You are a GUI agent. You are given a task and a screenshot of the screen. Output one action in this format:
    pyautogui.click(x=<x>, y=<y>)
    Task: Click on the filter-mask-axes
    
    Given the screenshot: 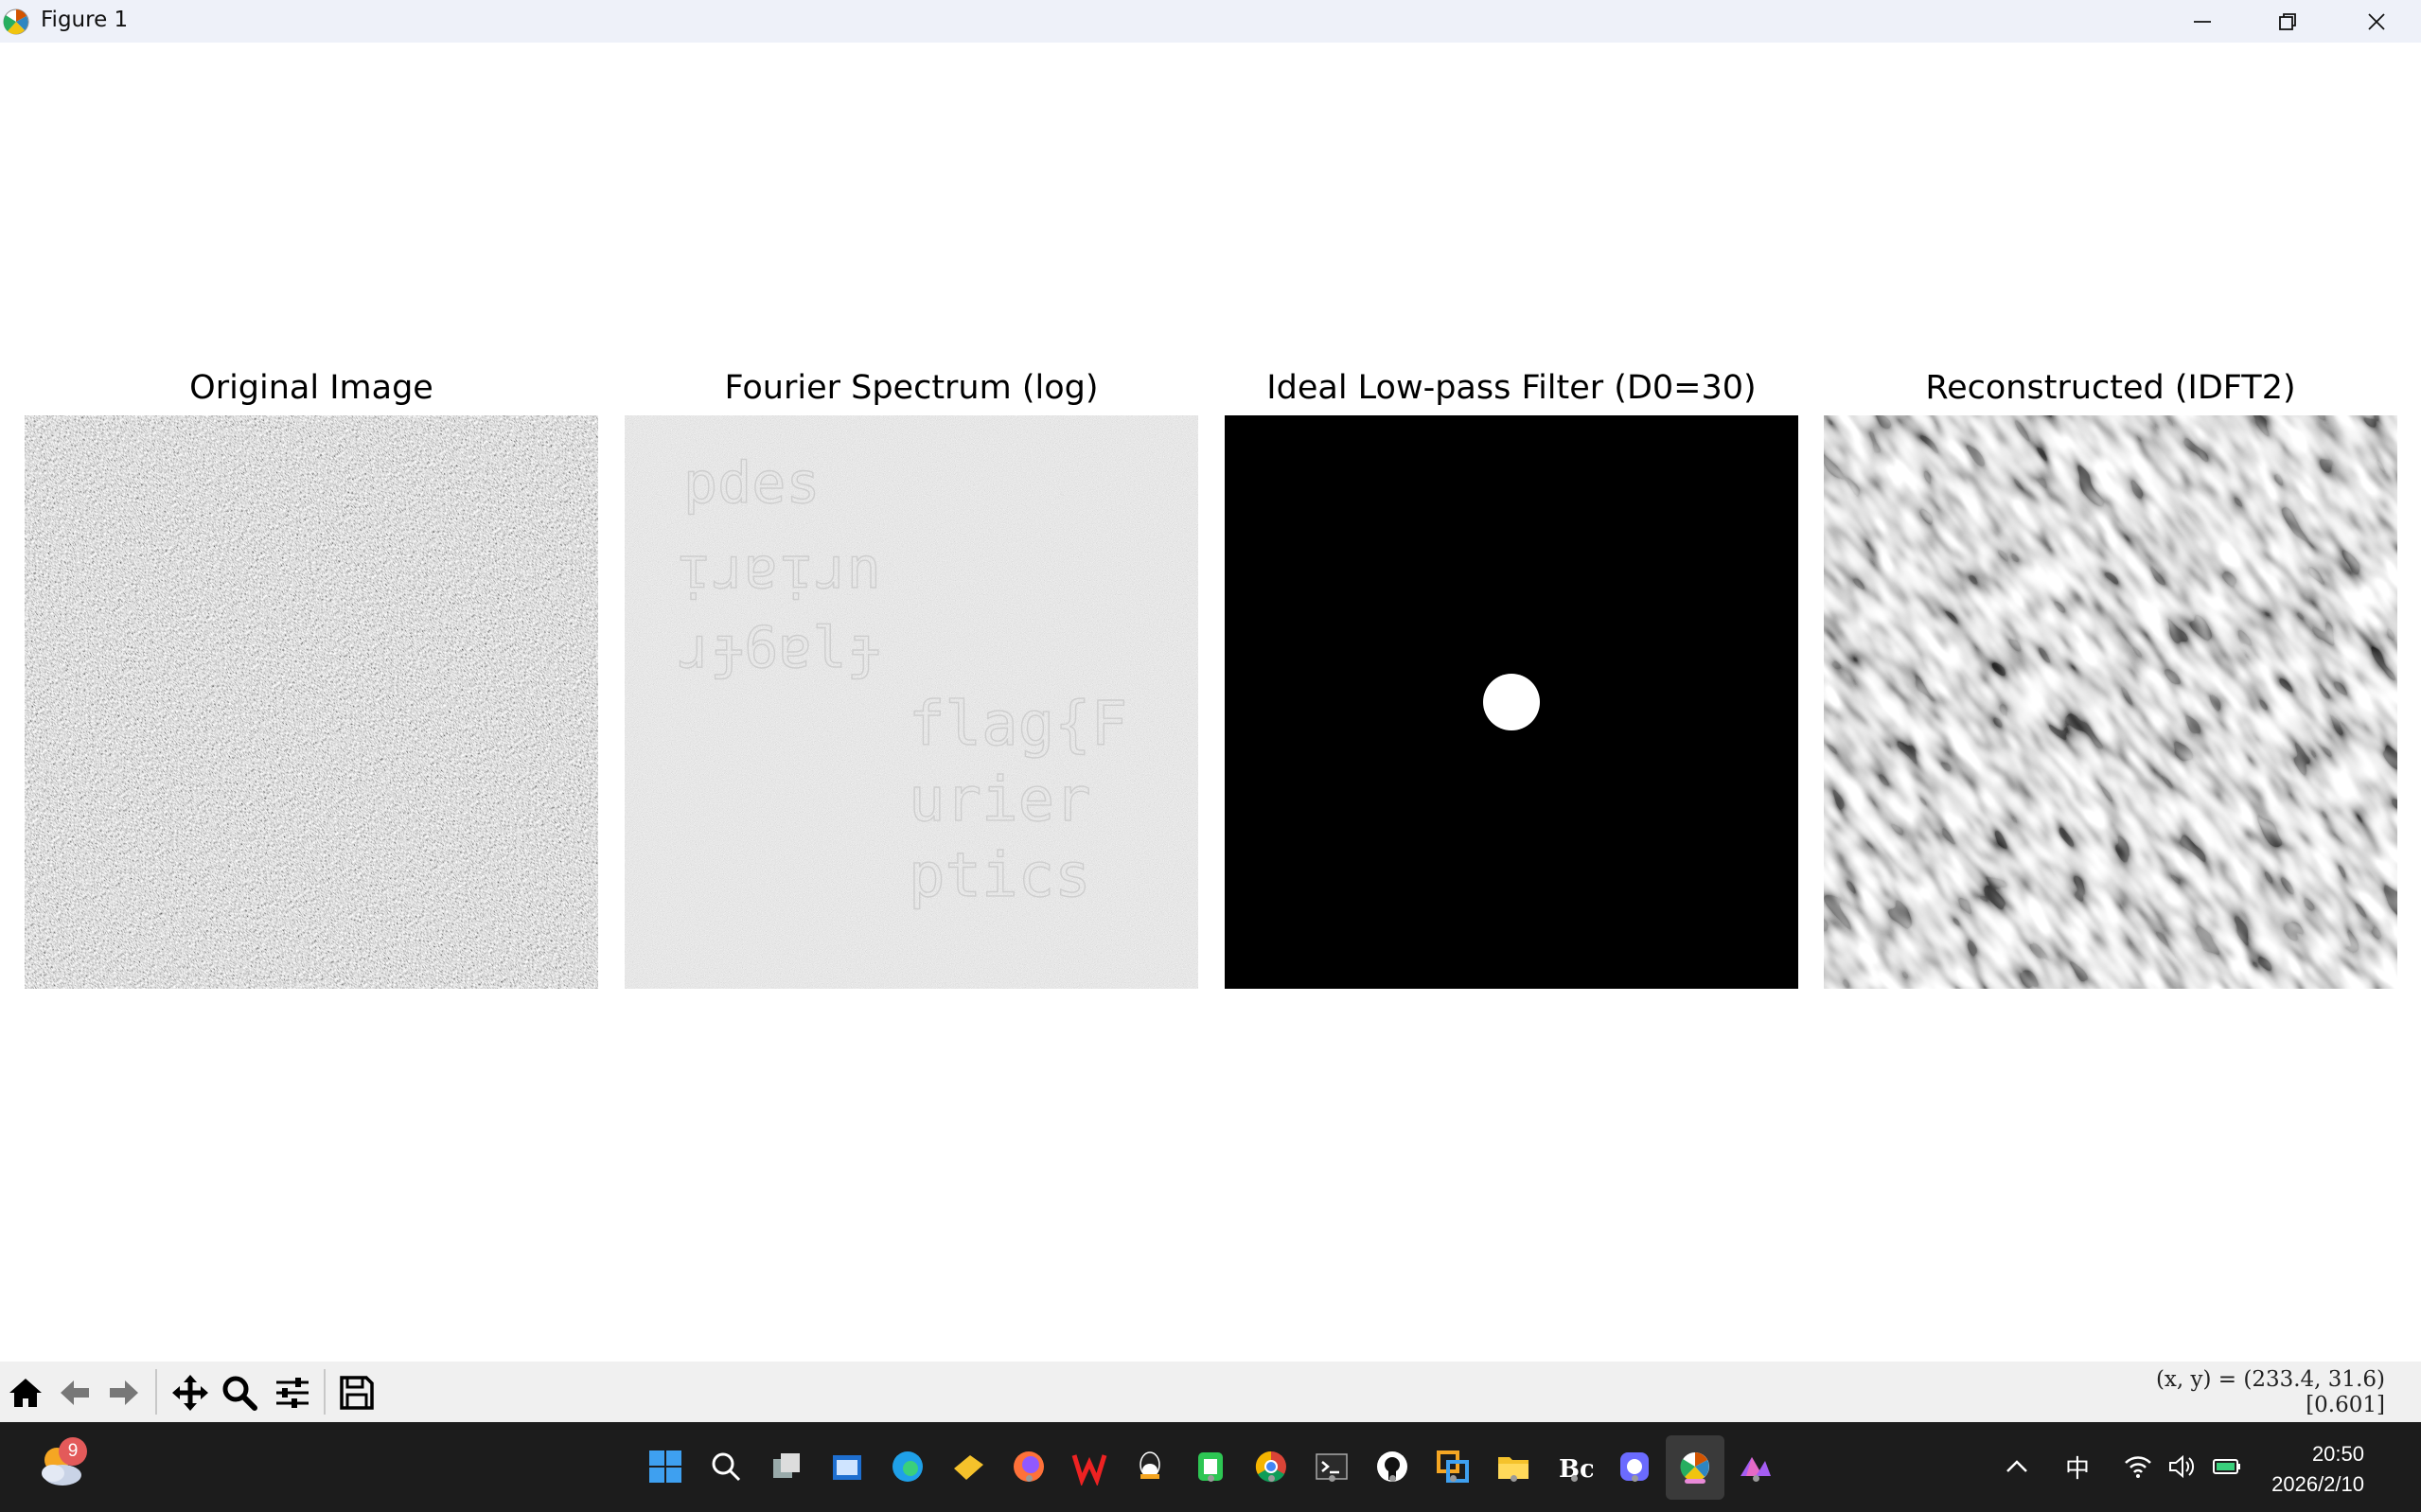 What is the action you would take?
    pyautogui.click(x=1511, y=702)
    